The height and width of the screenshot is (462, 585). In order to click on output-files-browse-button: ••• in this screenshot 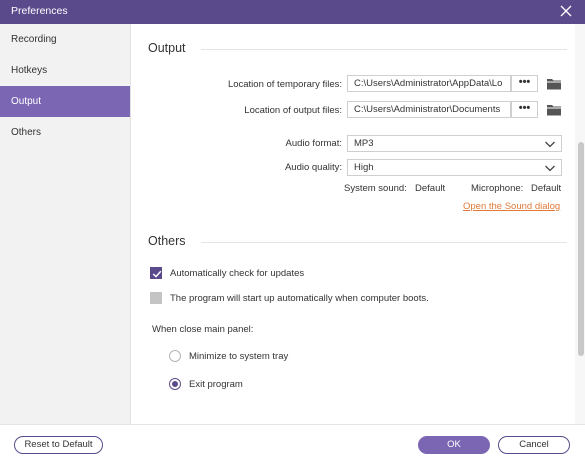, I will do `click(524, 109)`.